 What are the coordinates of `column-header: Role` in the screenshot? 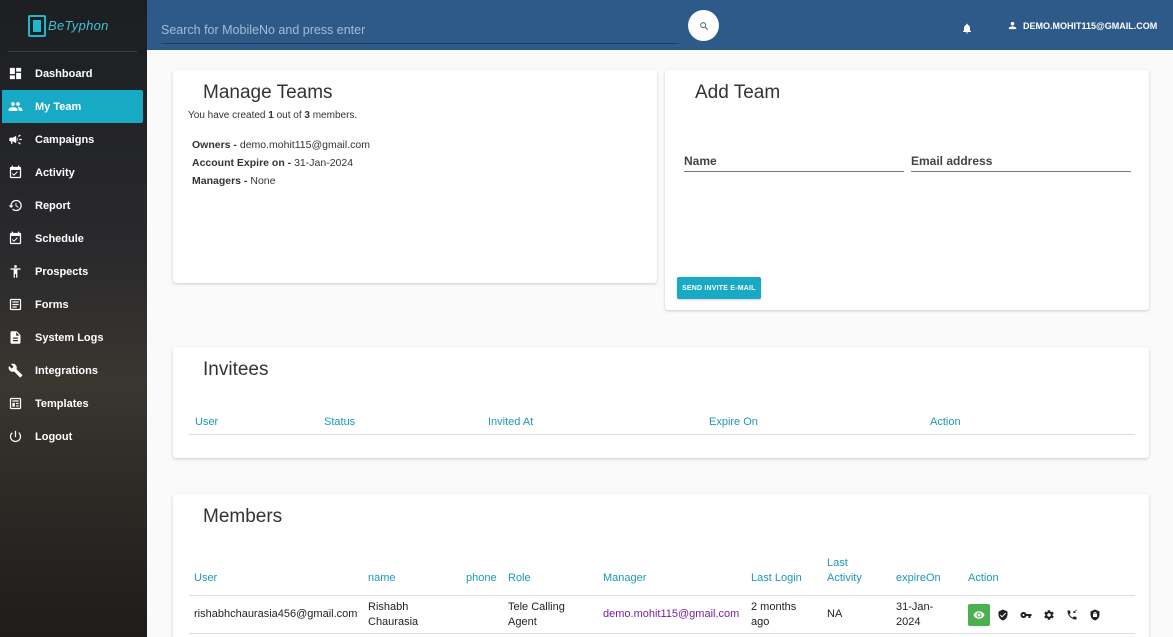 It's located at (519, 578).